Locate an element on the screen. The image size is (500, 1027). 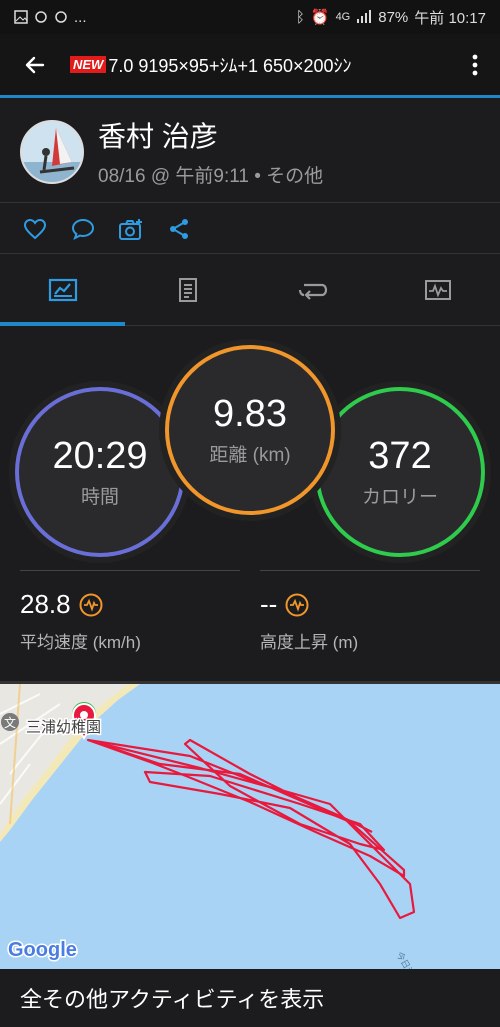
show-all-activities-label: 全その他アクティビティを表示 is located at coordinates (172, 999).